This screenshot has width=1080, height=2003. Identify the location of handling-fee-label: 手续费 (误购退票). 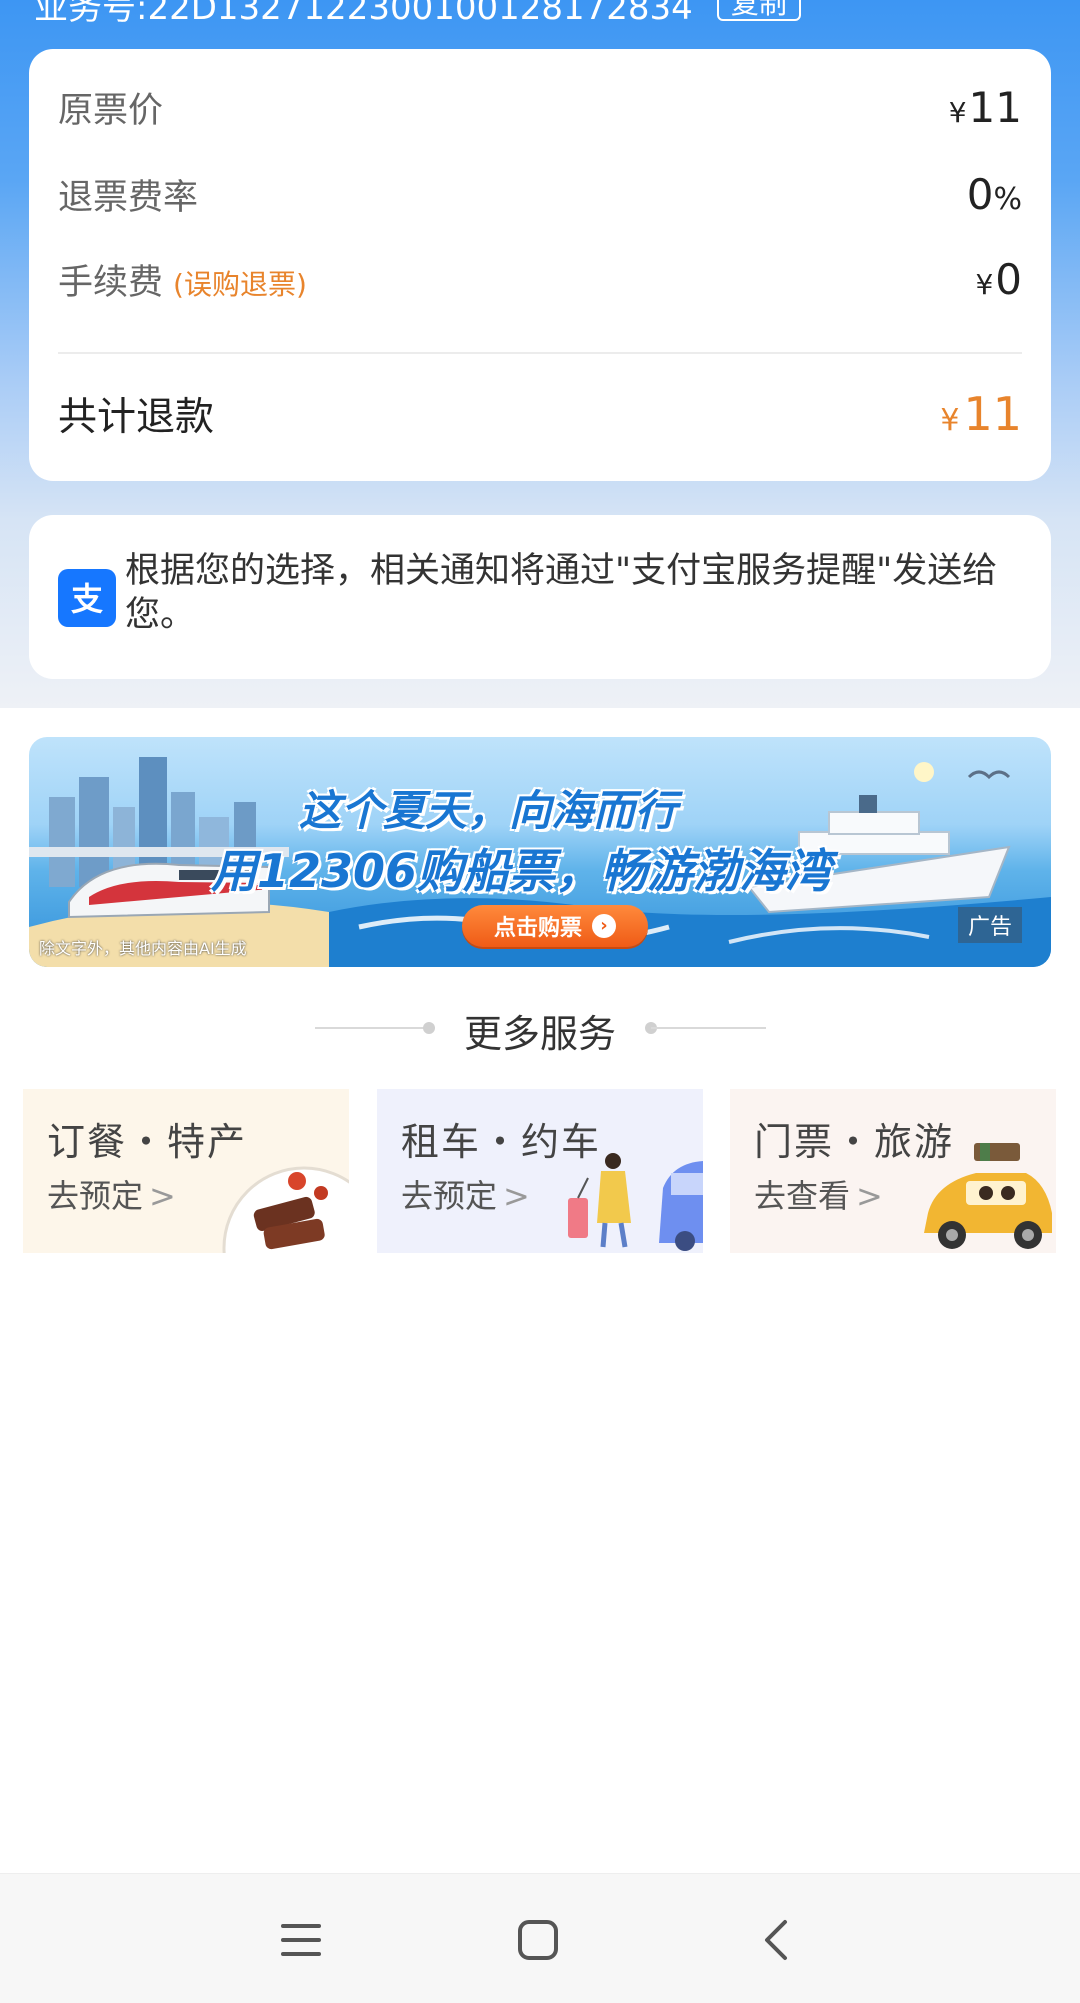
(182, 282).